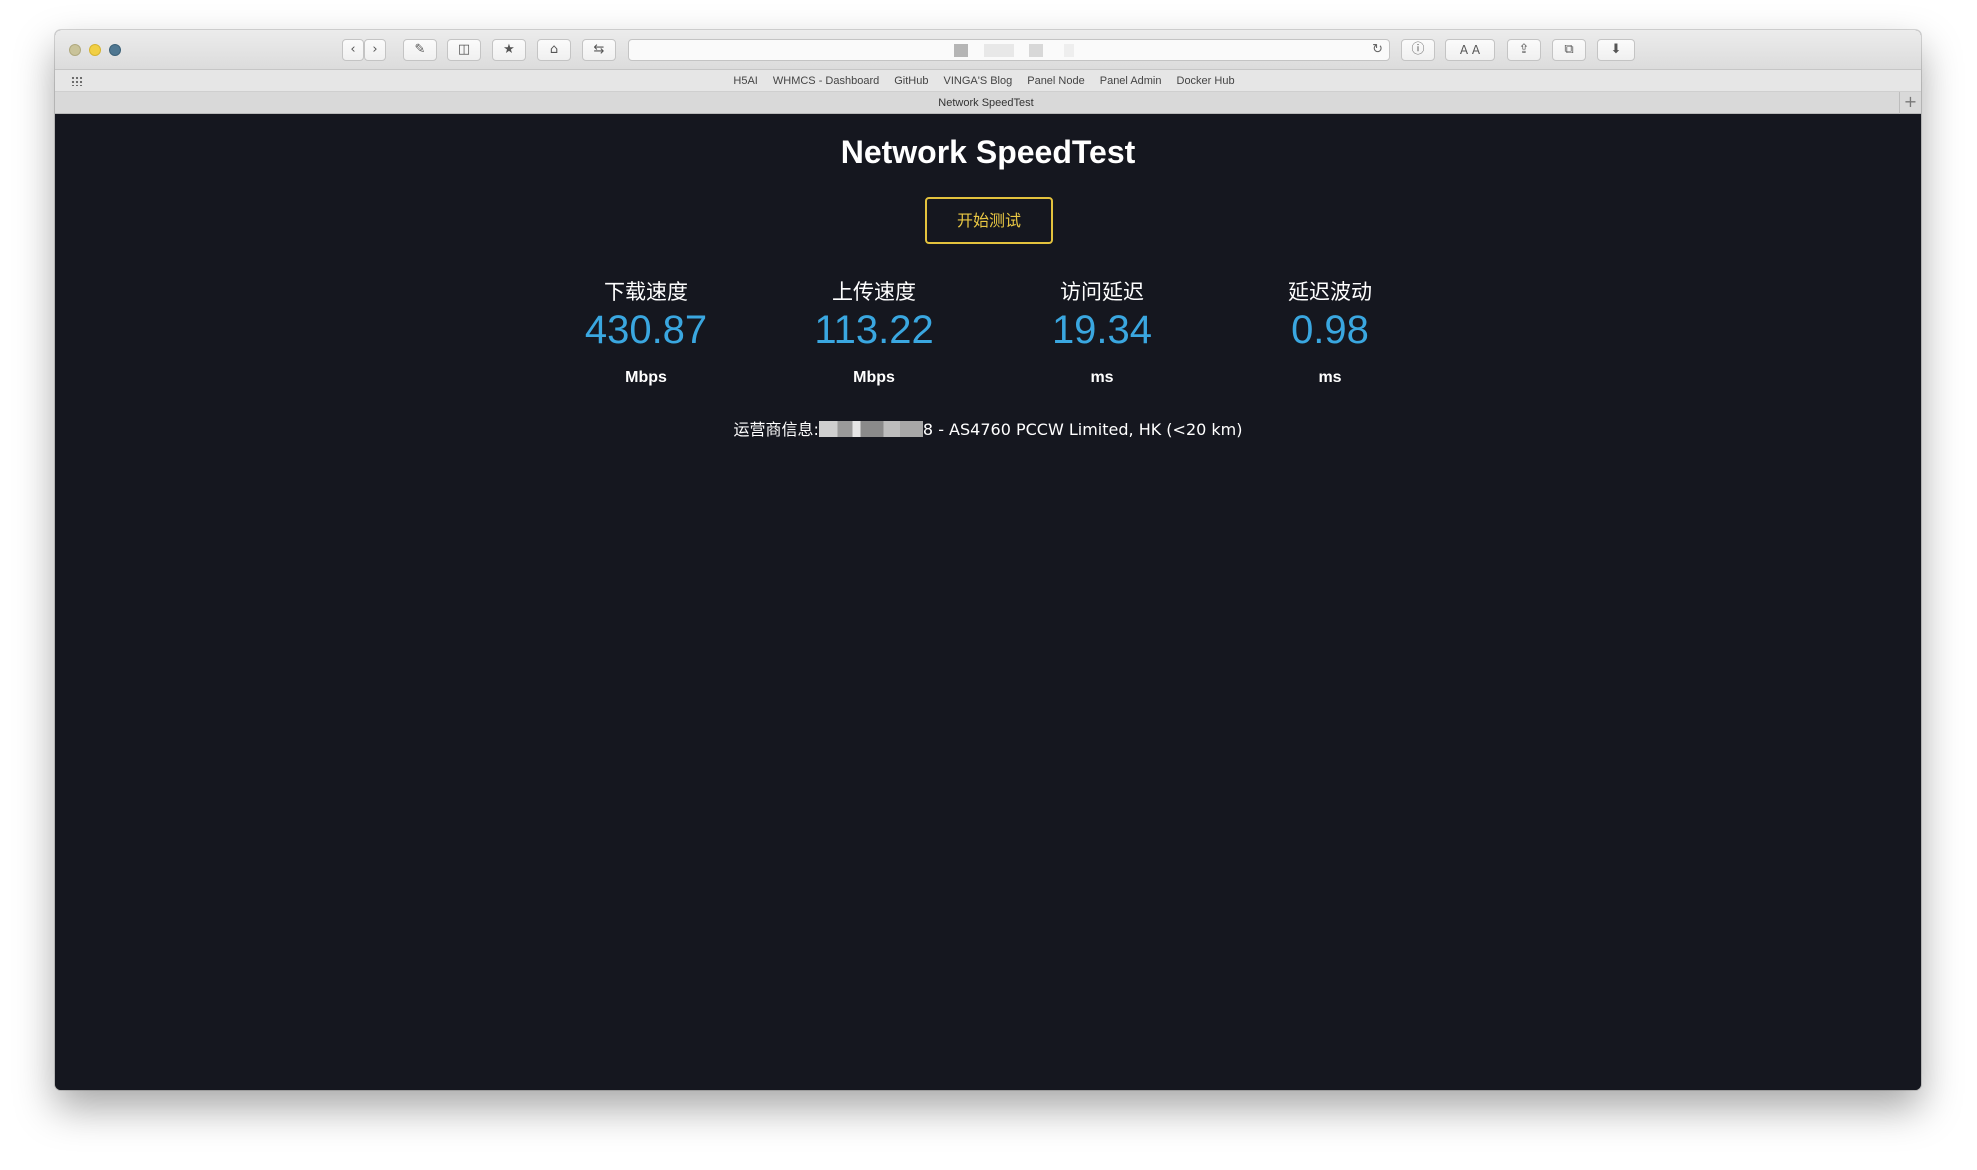  What do you see at coordinates (509, 50) in the screenshot?
I see `bookmark-icon: ★` at bounding box center [509, 50].